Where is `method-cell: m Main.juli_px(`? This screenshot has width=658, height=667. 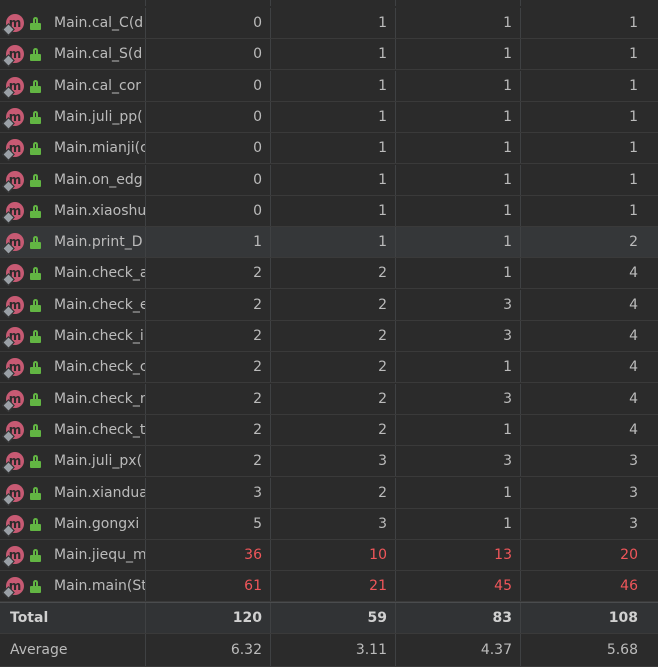
method-cell: m Main.juli_px( is located at coordinates (73, 461).